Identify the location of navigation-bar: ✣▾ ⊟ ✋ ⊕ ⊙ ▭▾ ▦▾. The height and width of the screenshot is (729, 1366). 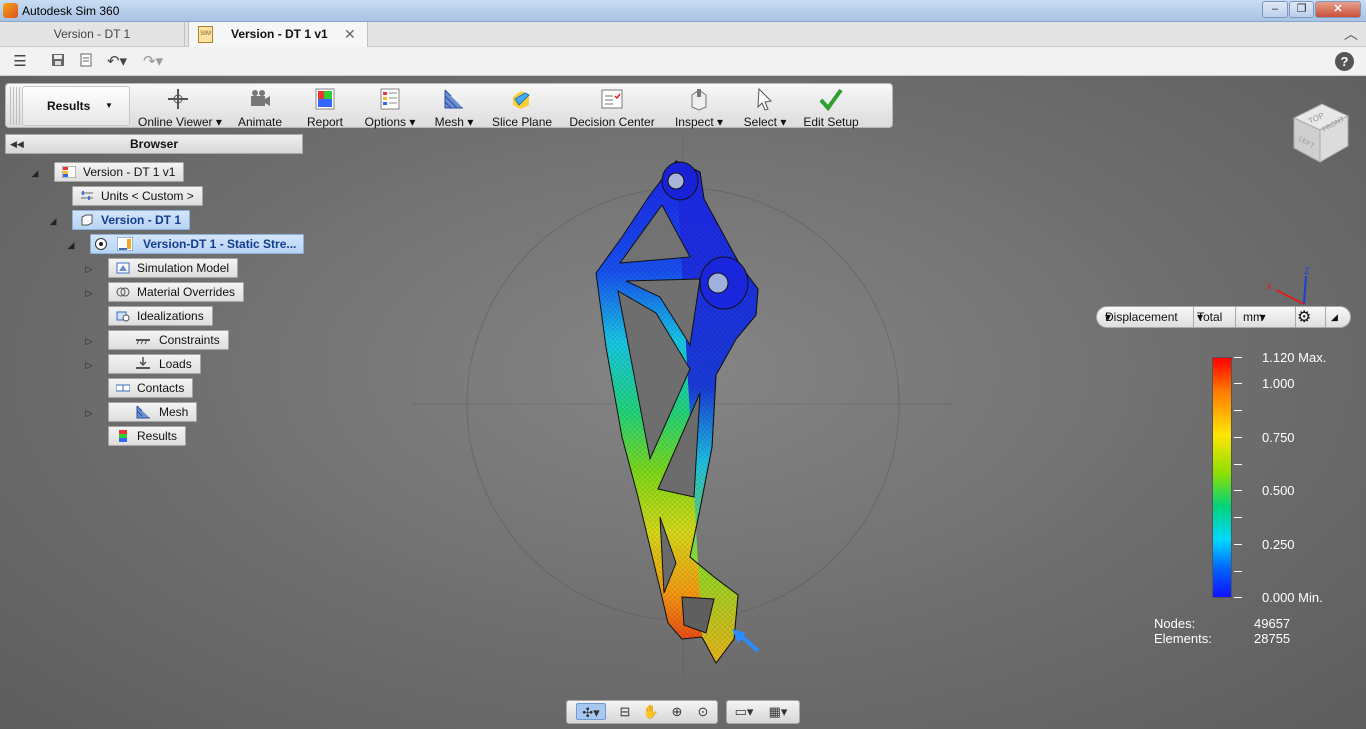
(683, 712).